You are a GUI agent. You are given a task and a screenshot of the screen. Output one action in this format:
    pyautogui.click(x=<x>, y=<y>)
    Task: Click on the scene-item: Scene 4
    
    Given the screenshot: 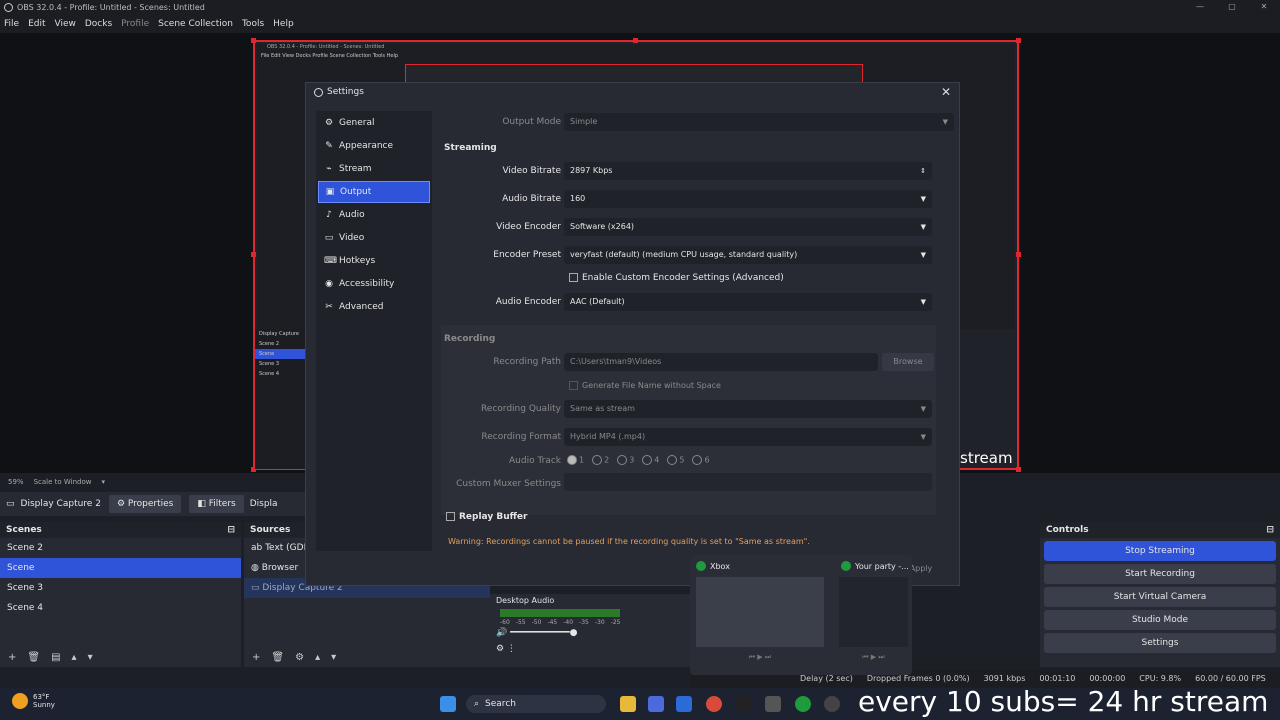 What is the action you would take?
    pyautogui.click(x=120, y=608)
    